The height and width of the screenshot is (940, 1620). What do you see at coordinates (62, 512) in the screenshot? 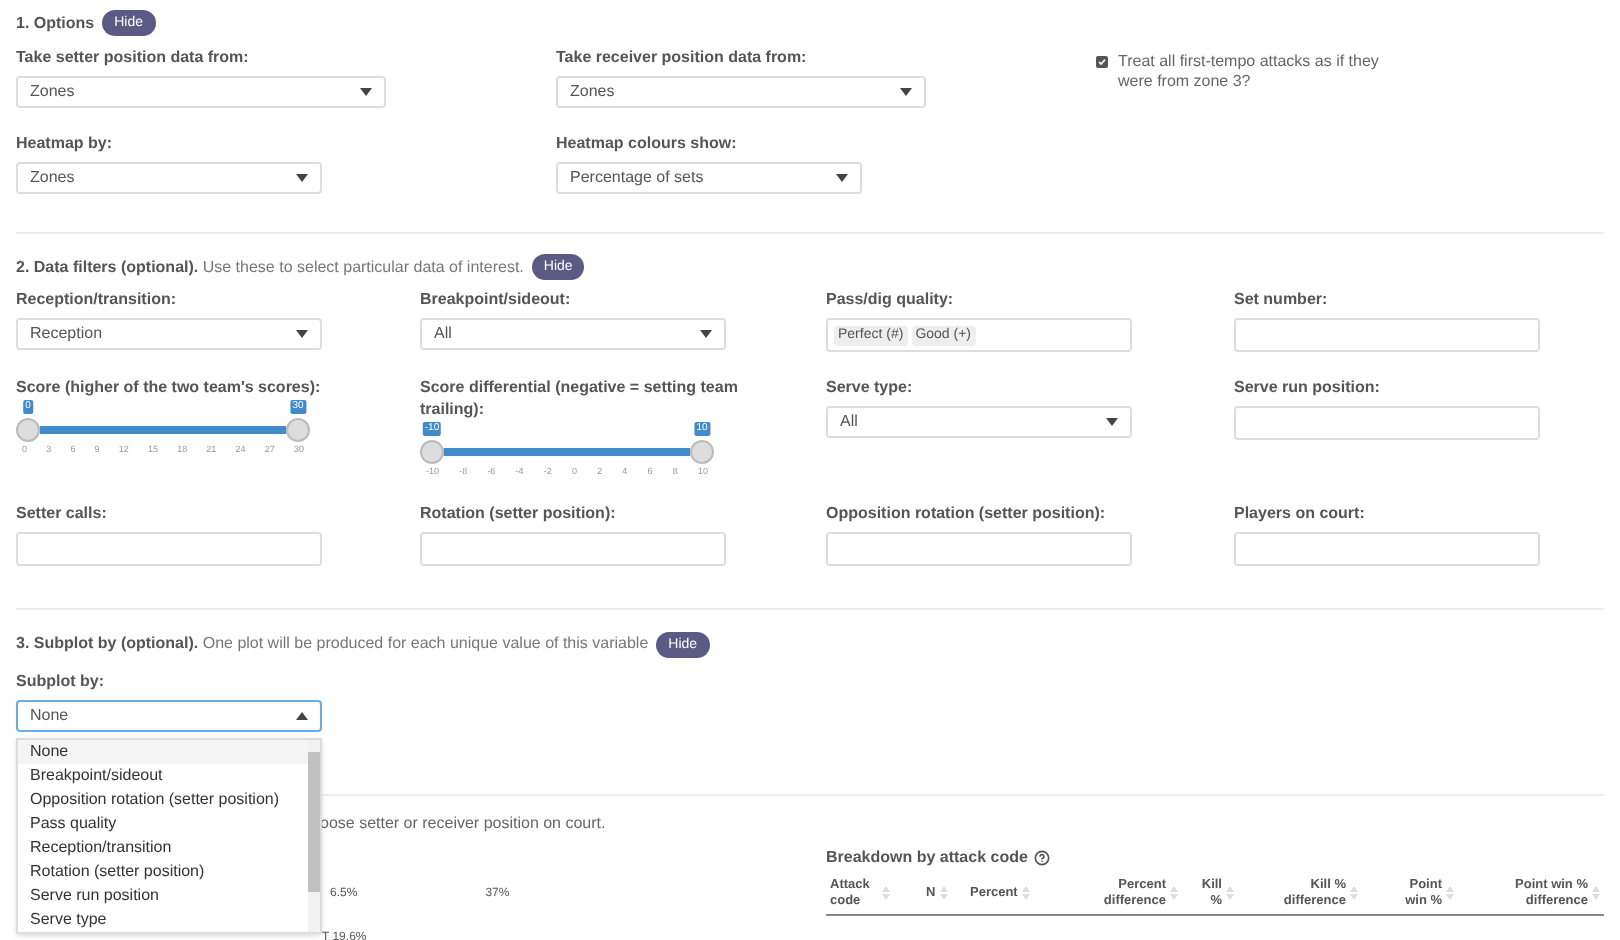
I see `field-label: Setter calls:` at bounding box center [62, 512].